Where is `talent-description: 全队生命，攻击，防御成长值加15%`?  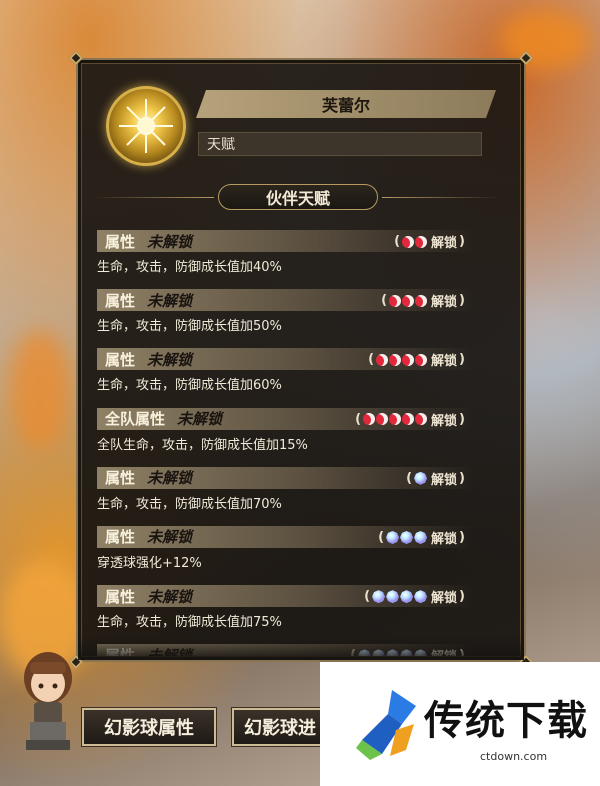
talent-description: 全队生命，攻击，防御成长值加15% is located at coordinates (202, 445).